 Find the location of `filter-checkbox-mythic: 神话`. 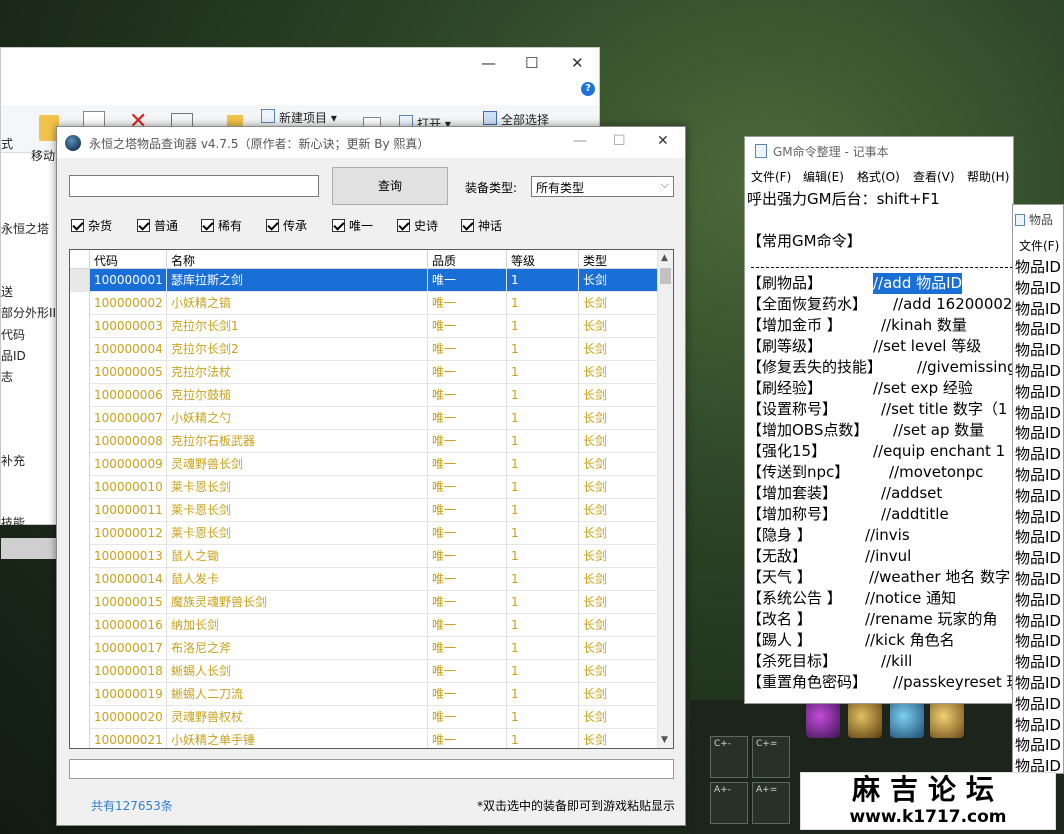

filter-checkbox-mythic: 神话 is located at coordinates (481, 225).